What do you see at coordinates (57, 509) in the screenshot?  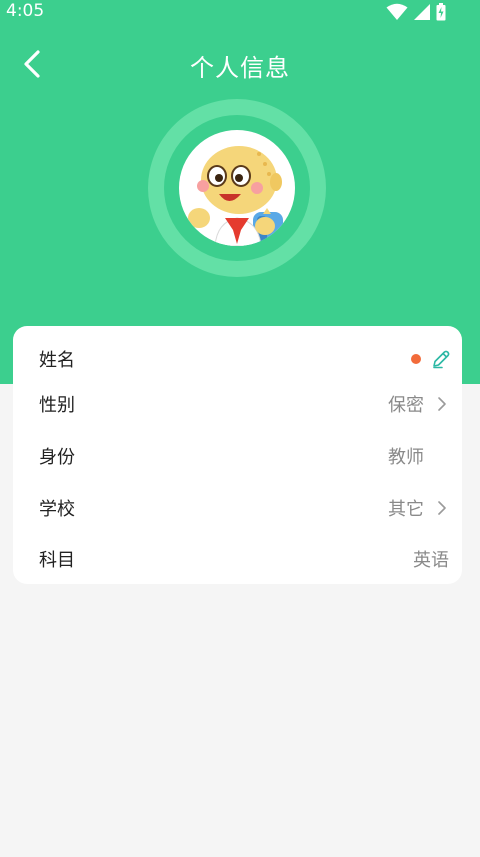 I see `profile-row-label: 学校` at bounding box center [57, 509].